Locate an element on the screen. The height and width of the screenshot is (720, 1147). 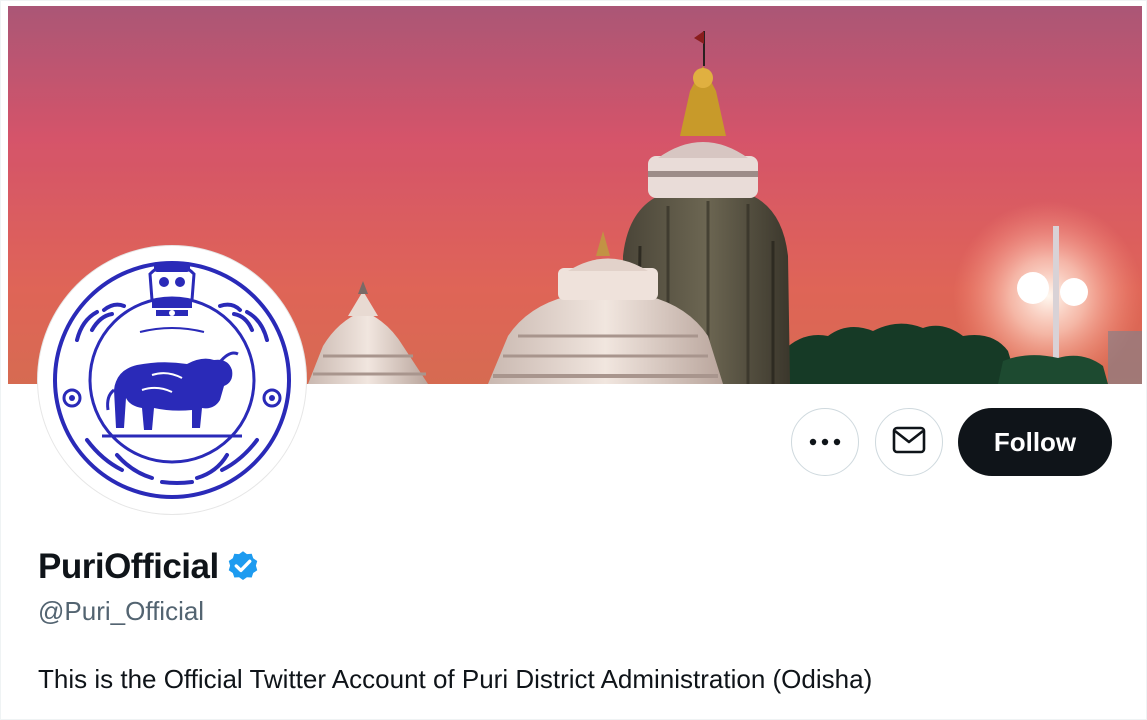
profile-avatar is located at coordinates (172, 380).